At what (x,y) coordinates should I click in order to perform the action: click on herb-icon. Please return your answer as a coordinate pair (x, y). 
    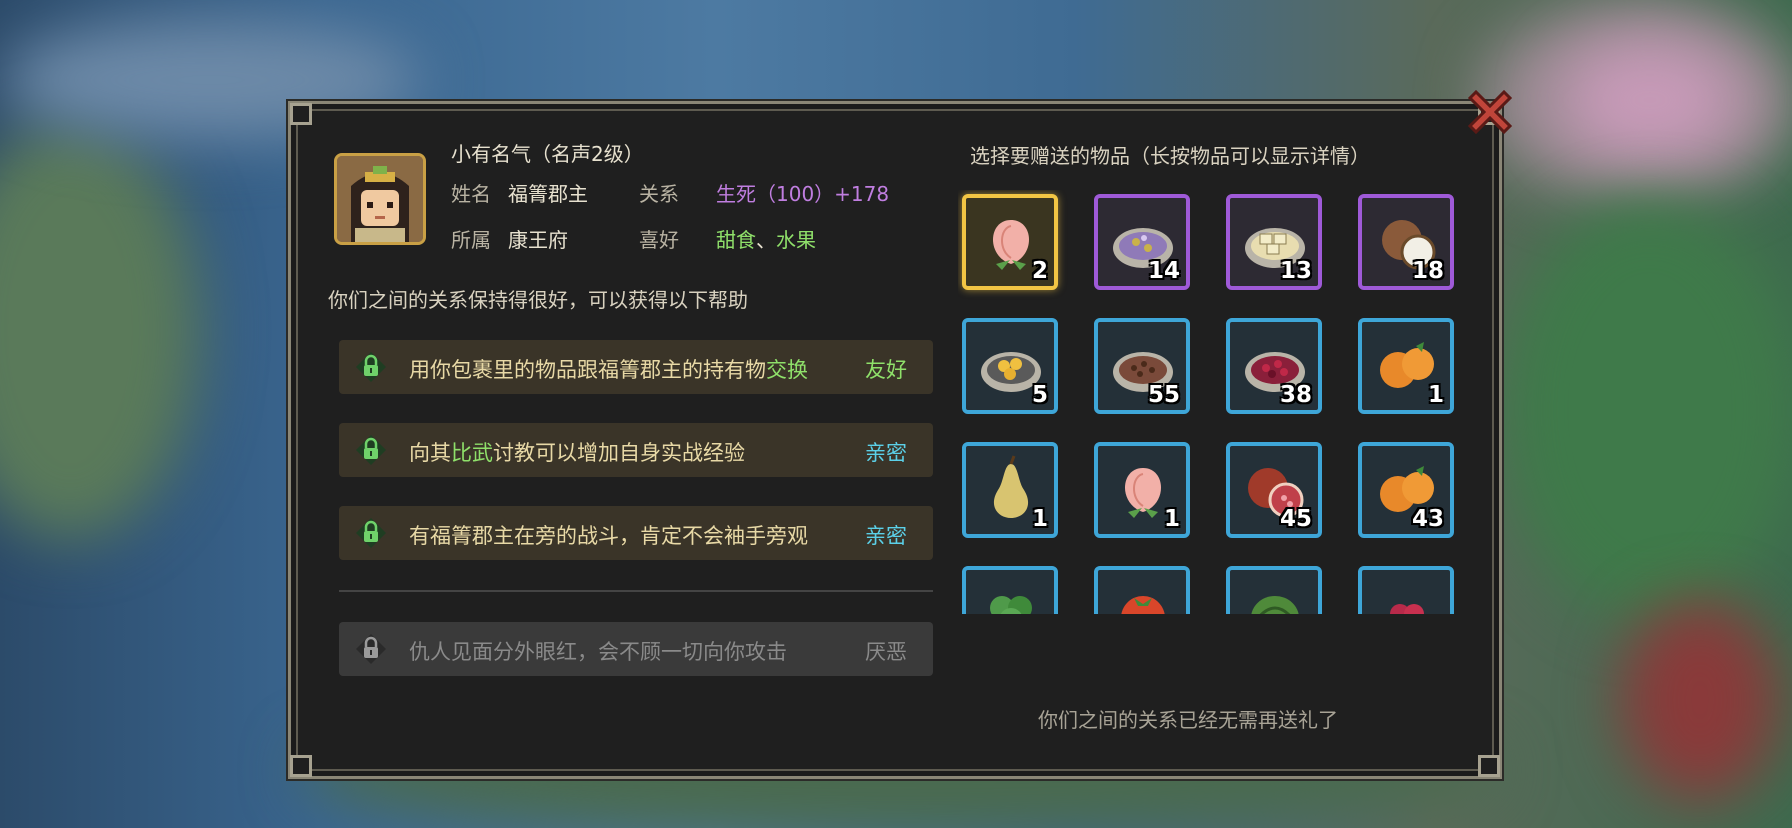
    Looking at the image, I should click on (1011, 605).